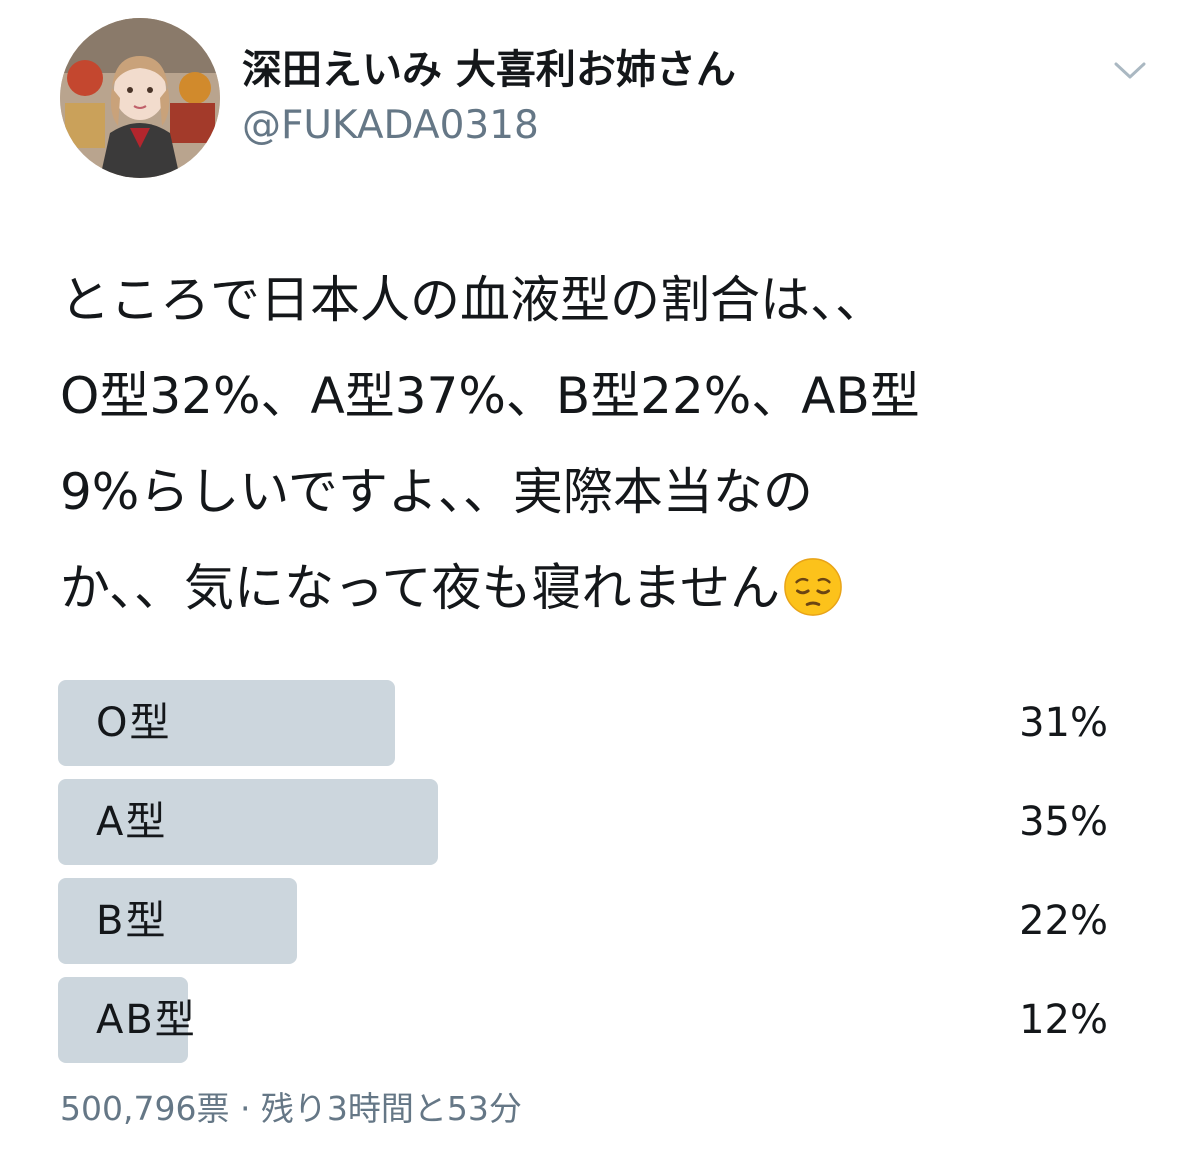 The image size is (1200, 1153). Describe the element at coordinates (1130, 70) in the screenshot. I see `chevron-down-icon` at that location.